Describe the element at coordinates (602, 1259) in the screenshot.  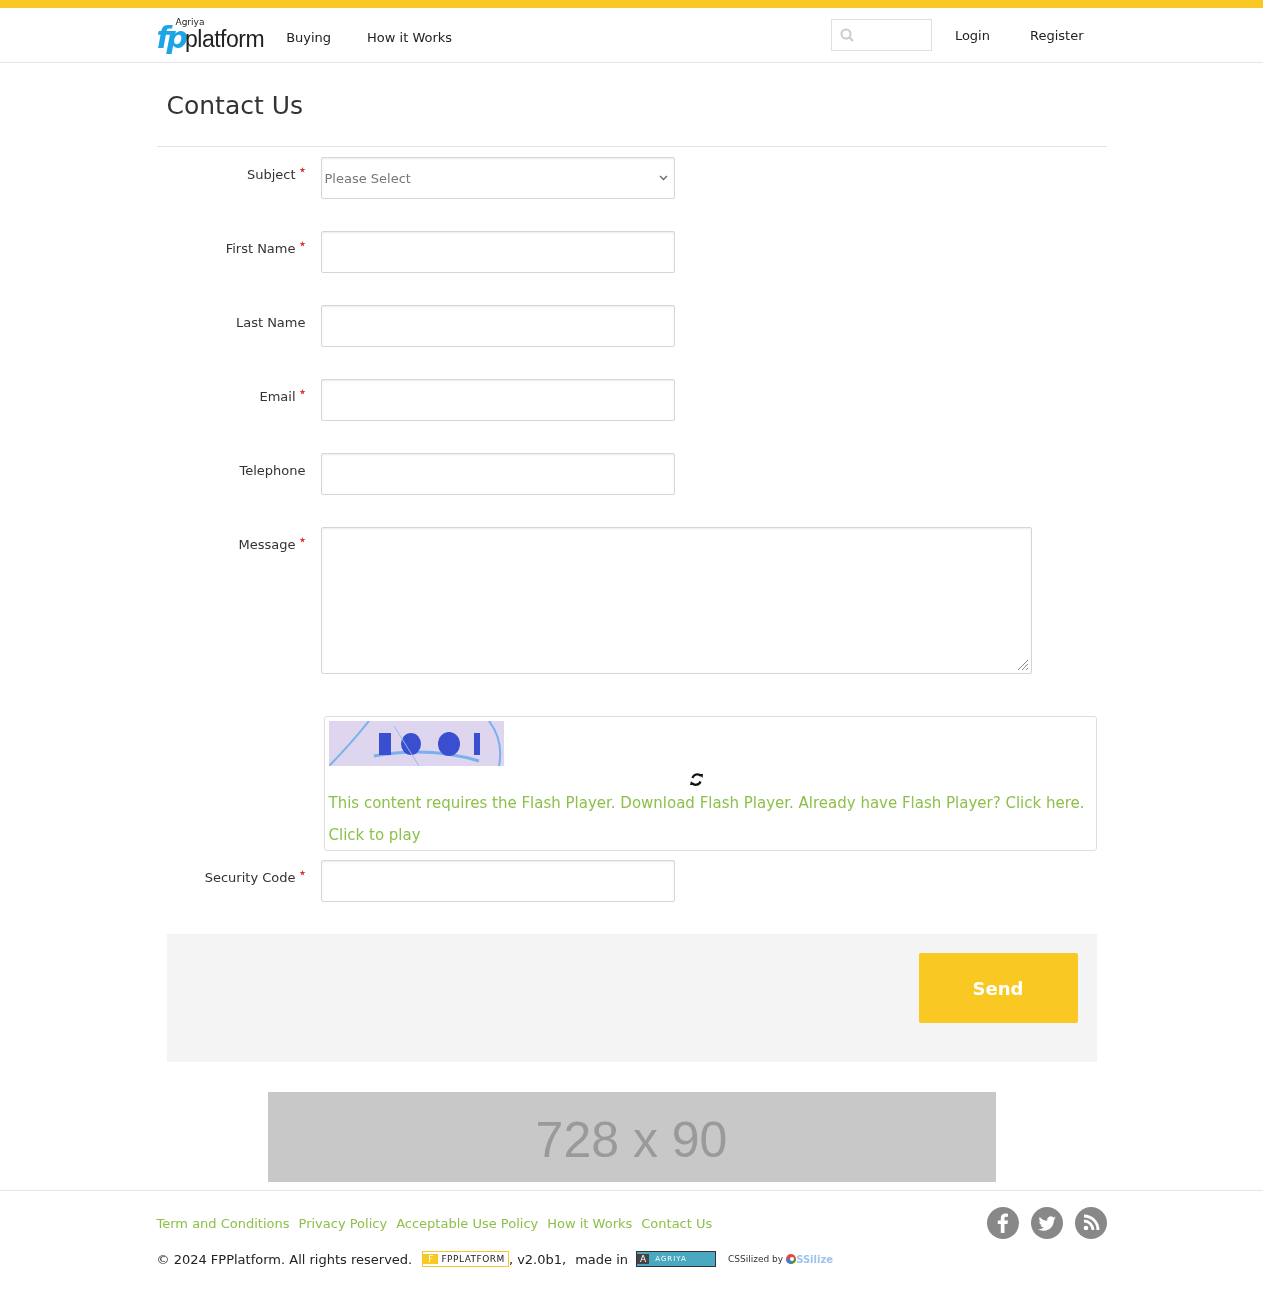
I see `made-in-text: made in` at that location.